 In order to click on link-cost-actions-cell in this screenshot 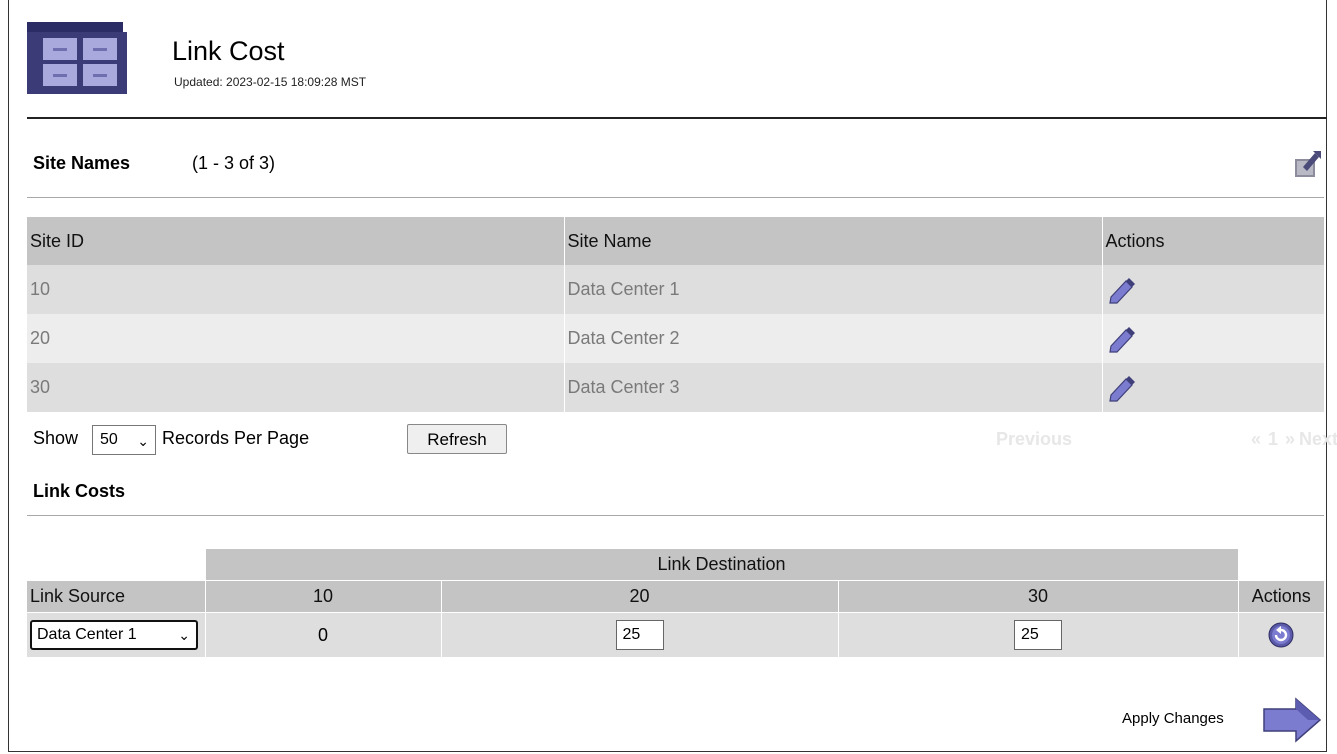, I will do `click(1280, 634)`.